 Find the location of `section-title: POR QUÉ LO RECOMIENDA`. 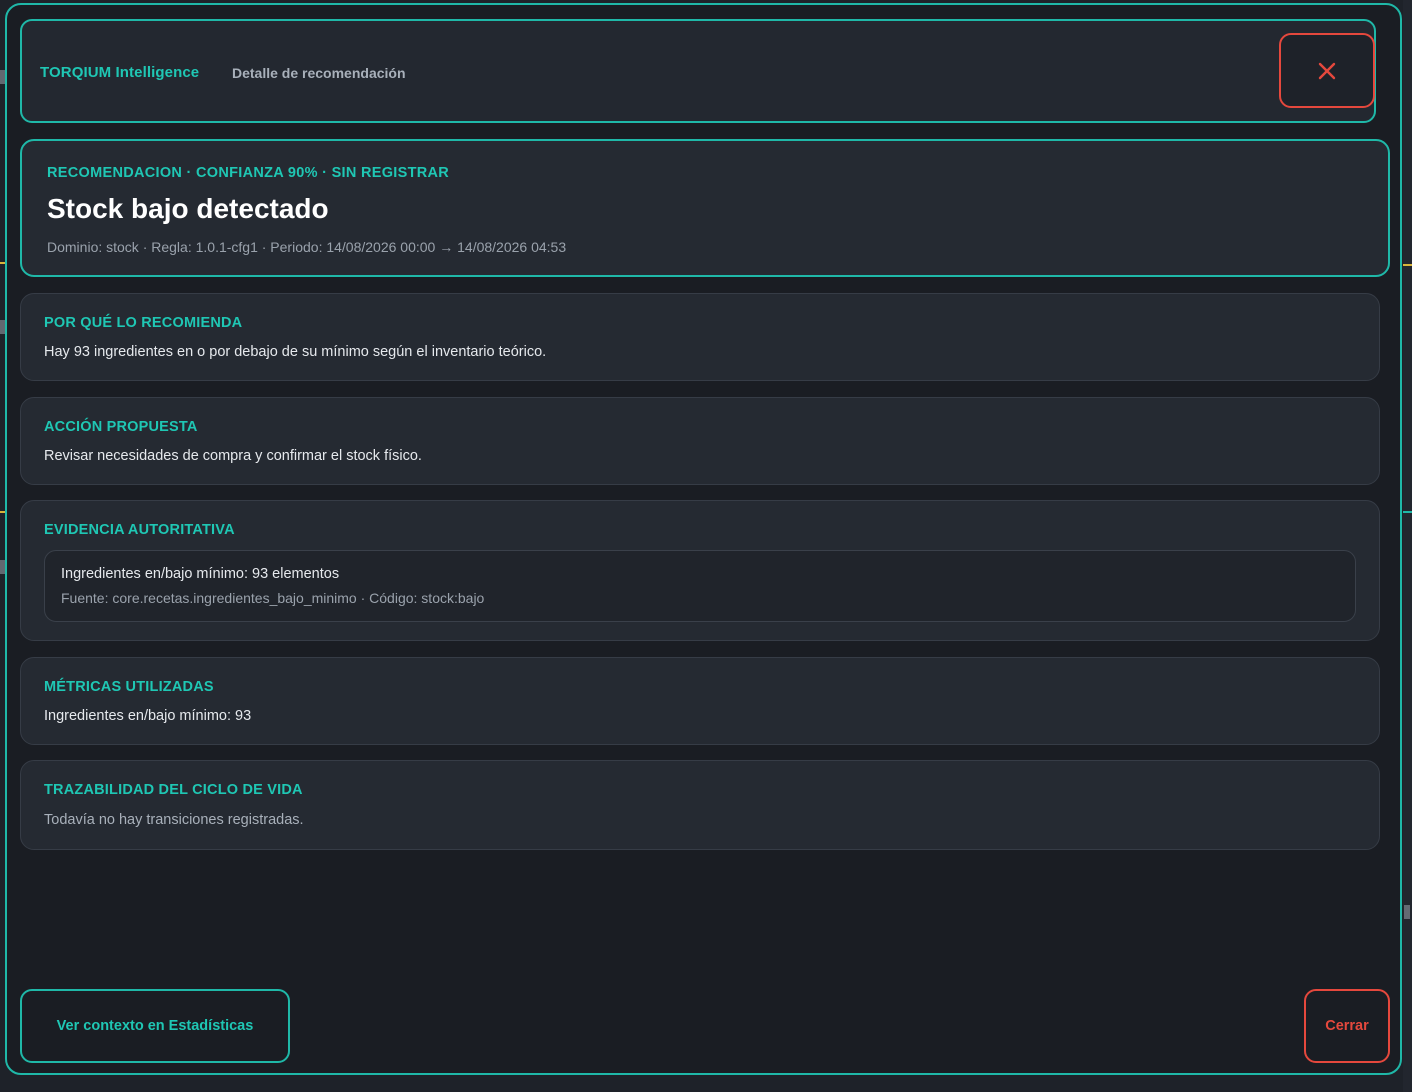

section-title: POR QUÉ LO RECOMIENDA is located at coordinates (143, 323).